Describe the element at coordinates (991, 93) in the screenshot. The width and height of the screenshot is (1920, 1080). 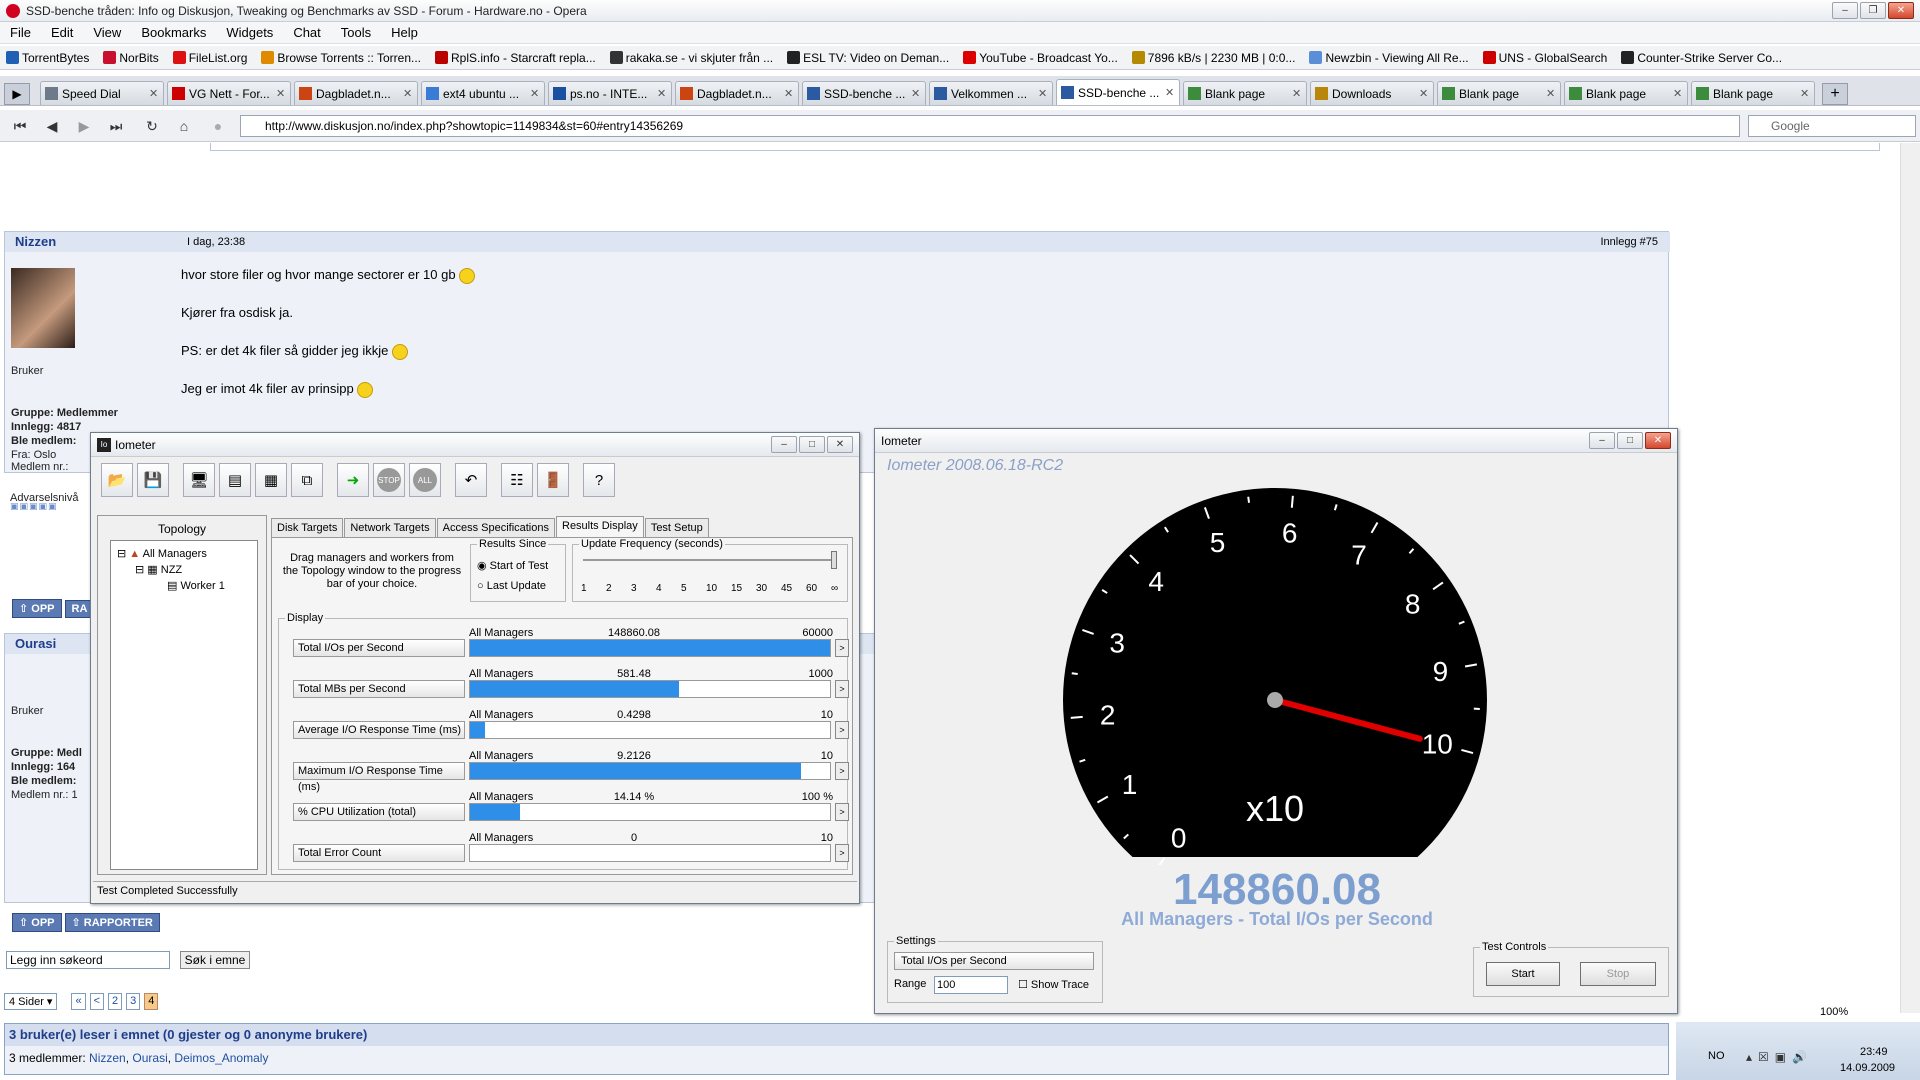
I see `browser-tab: Velkommen ... ✕` at that location.